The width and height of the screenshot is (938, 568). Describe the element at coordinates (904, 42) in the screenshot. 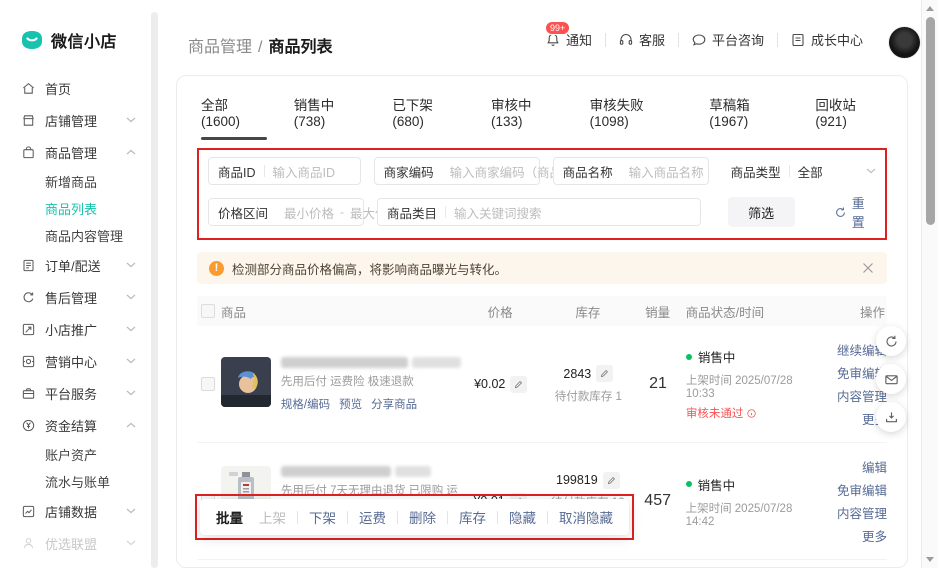

I see `avatar` at that location.